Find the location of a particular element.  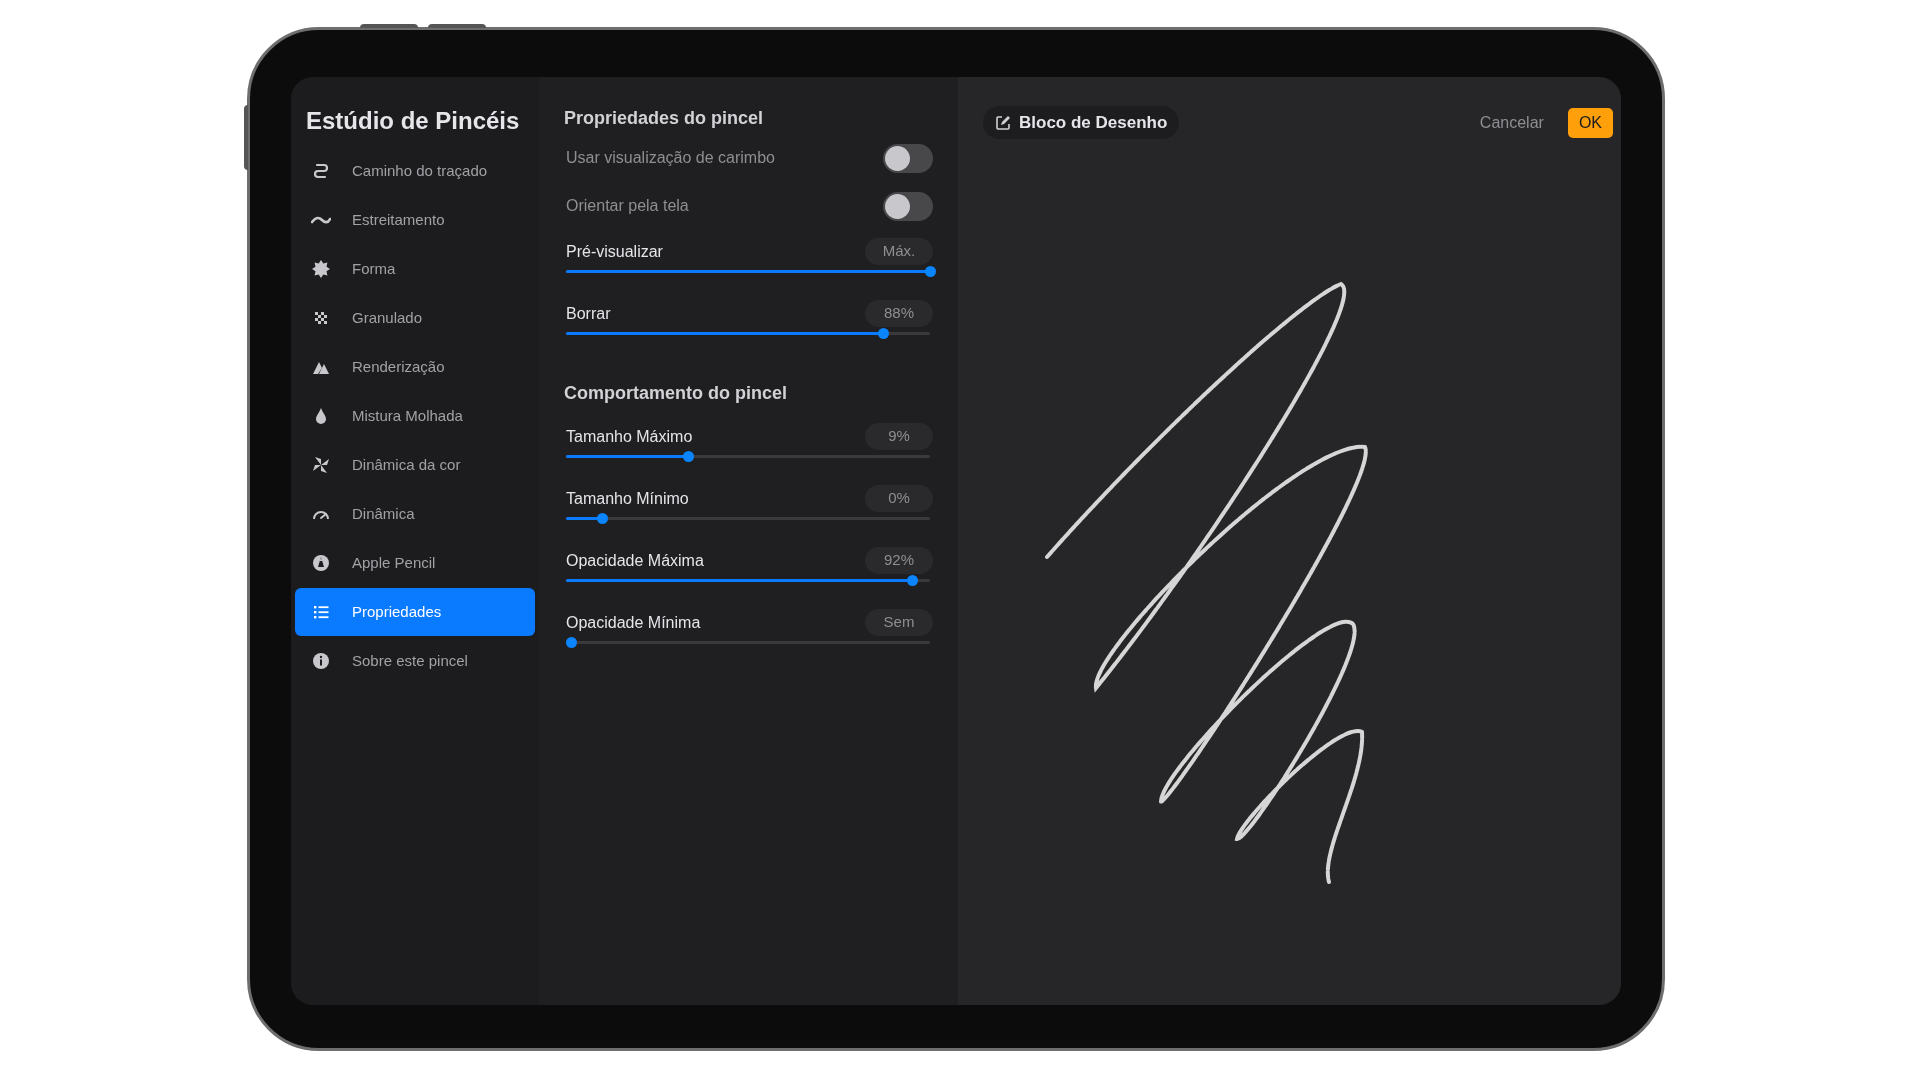

section-heading: Propriedades do pincel is located at coordinates (664, 118).